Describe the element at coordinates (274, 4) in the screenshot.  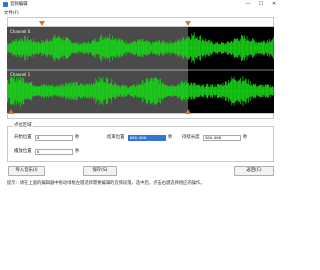
I see `close-button: ✕` at that location.